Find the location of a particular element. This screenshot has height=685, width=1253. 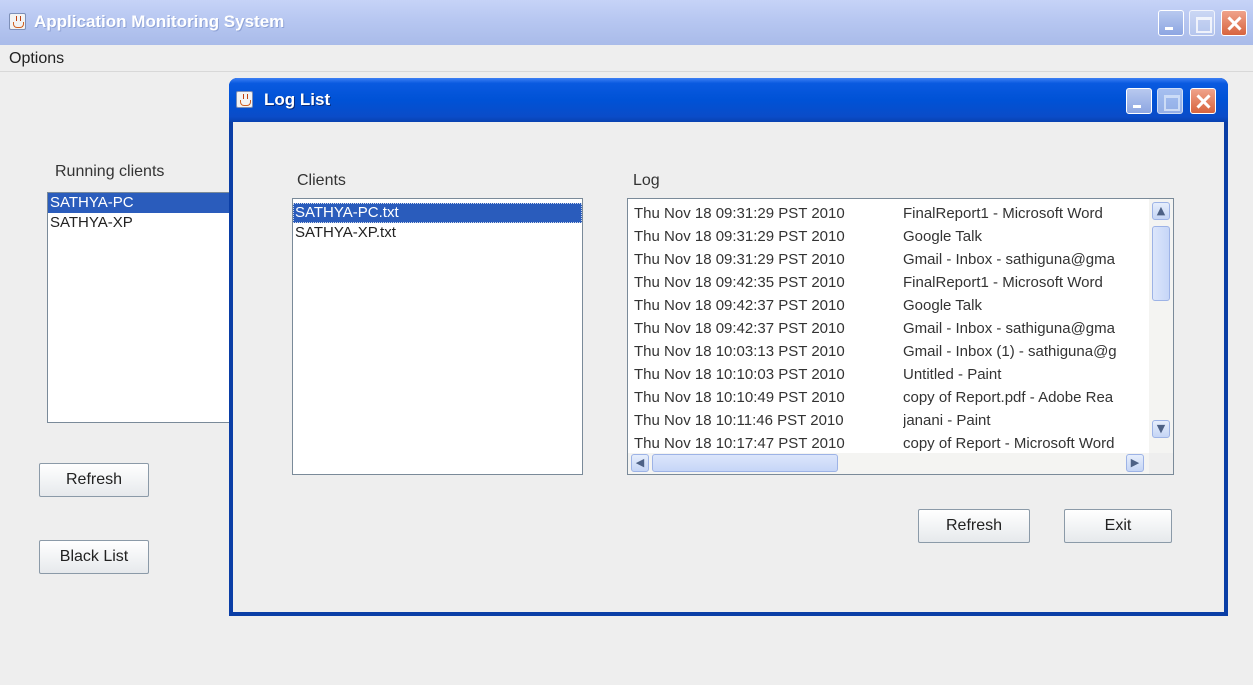

log-date: Thu Nov 18 10:03:13 PST 2010 is located at coordinates (739, 351).